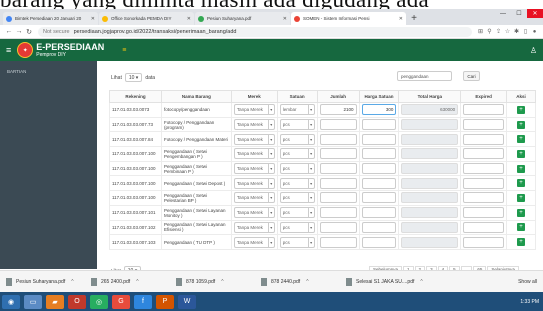 The width and height of the screenshot is (543, 311). What do you see at coordinates (527, 282) in the screenshot?
I see `show-all-downloads-link: Show all` at bounding box center [527, 282].